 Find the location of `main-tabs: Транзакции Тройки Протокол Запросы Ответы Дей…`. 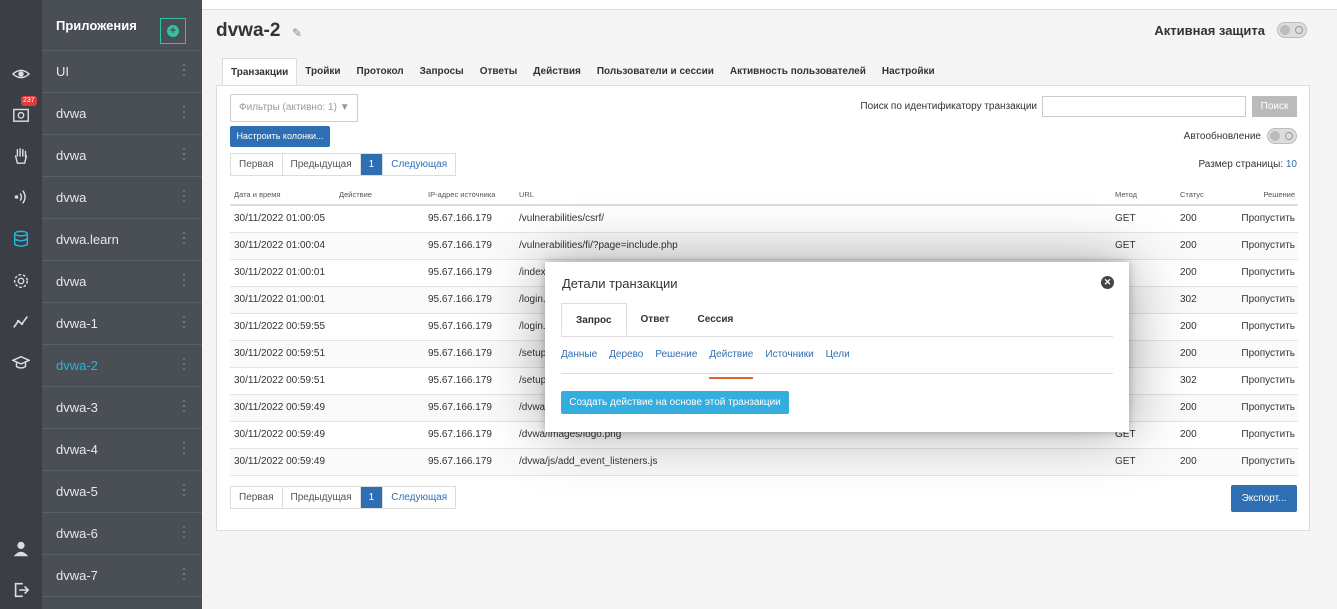

main-tabs: Транзакции Тройки Протокол Запросы Ответы Дей… is located at coordinates (582, 72).